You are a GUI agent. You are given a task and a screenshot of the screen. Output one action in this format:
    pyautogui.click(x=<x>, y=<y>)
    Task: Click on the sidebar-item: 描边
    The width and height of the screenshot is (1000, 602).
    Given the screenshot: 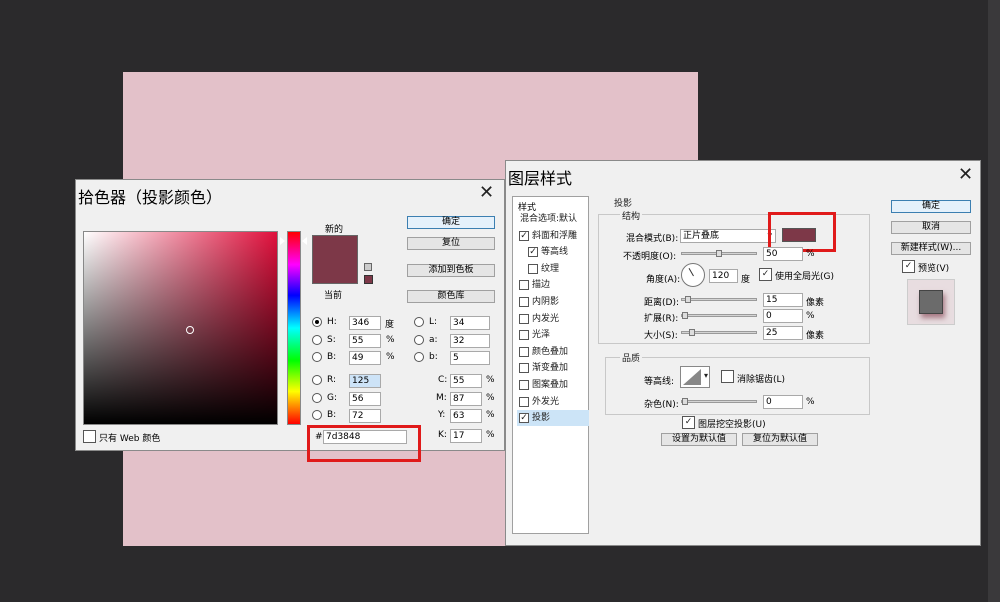 What is the action you would take?
    pyautogui.click(x=553, y=285)
    